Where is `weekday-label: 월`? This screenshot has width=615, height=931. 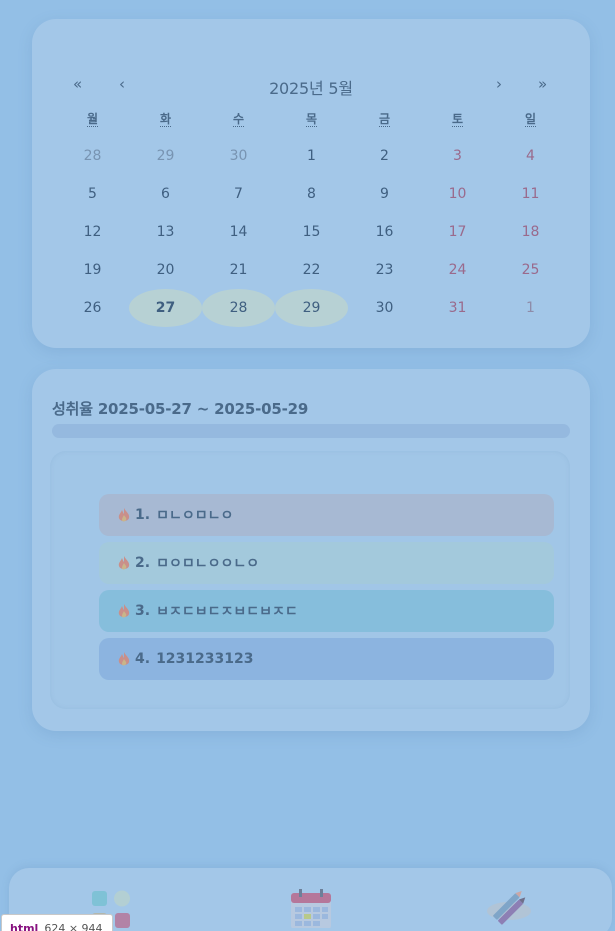
weekday-label: 월 is located at coordinates (92, 119).